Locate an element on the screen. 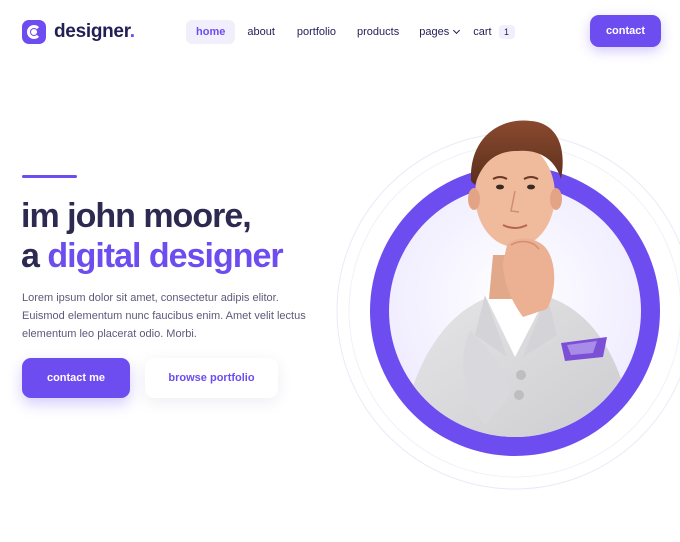  nav-item-about: about is located at coordinates (261, 32).